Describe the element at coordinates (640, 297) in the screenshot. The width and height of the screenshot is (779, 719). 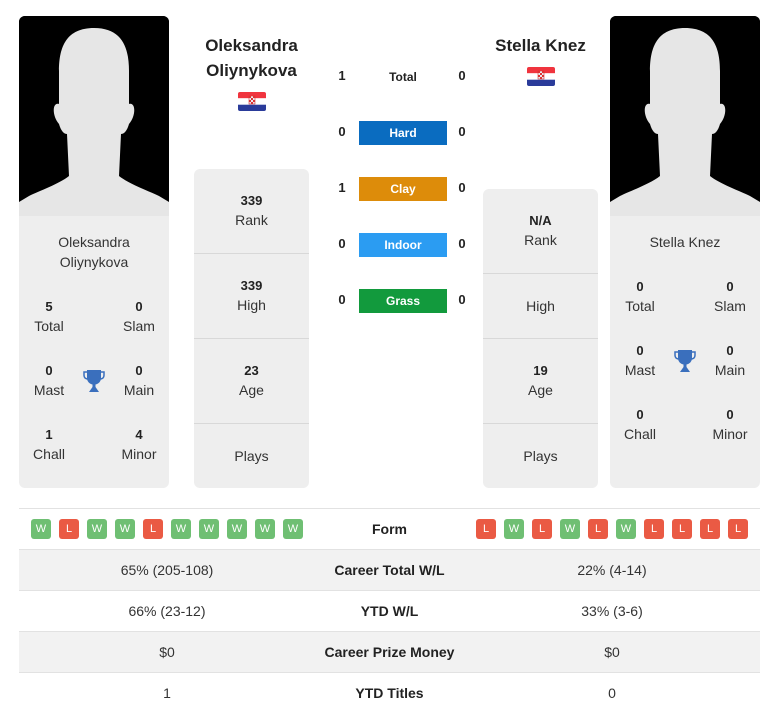
I see `player2-stat-total: 0 Total` at that location.